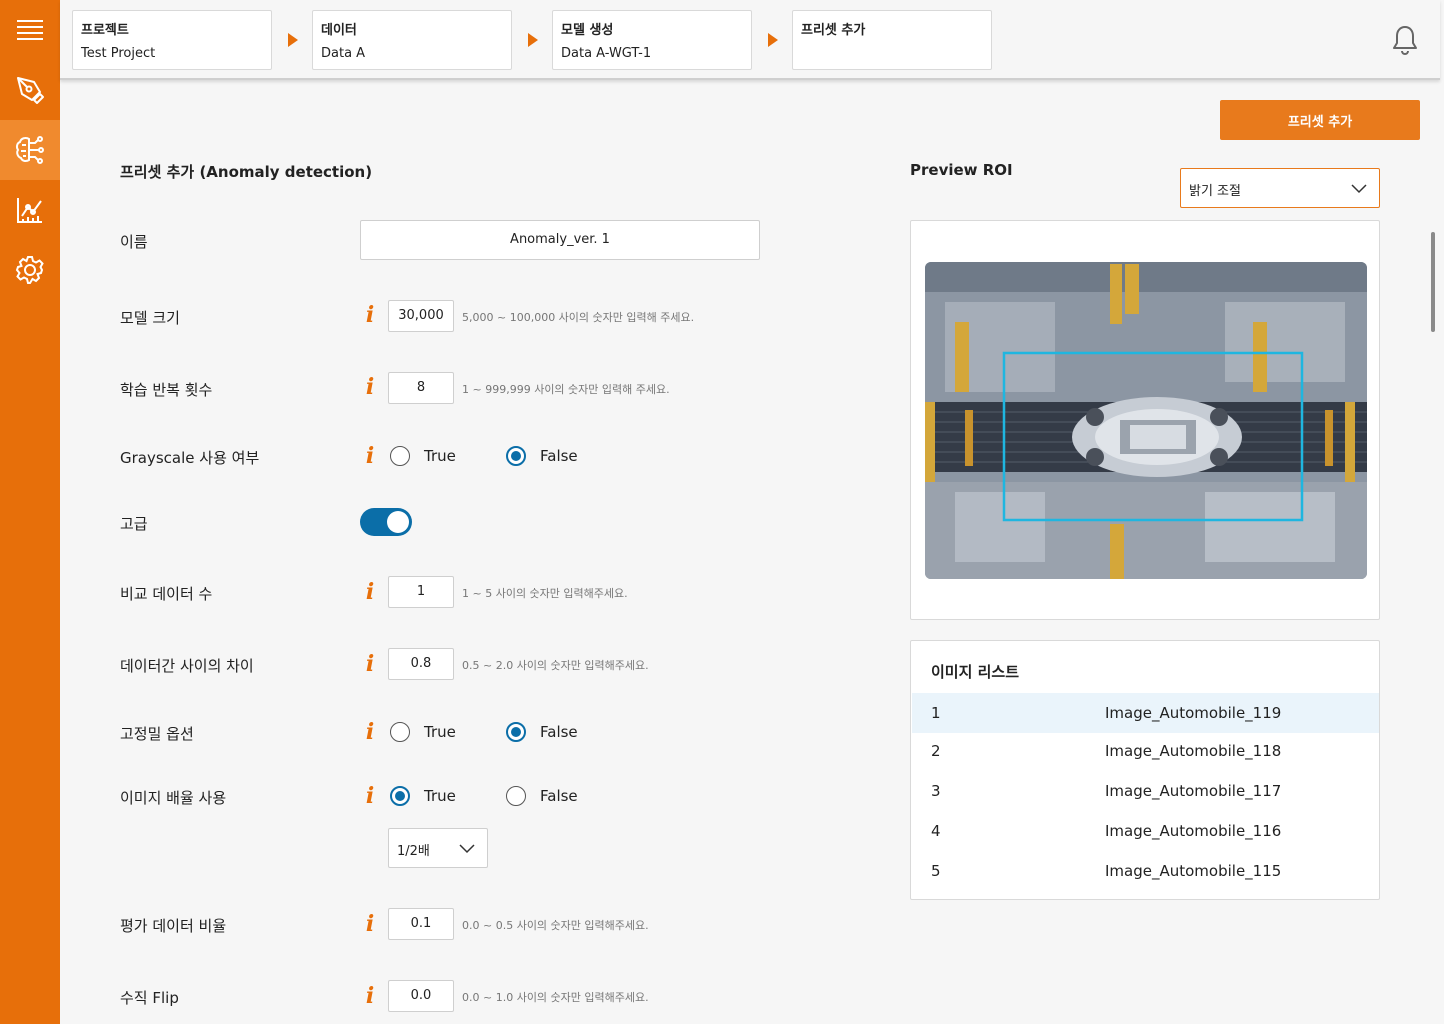 Image resolution: width=1444 pixels, height=1024 pixels. I want to click on breadcrumb-project: 프로젝트 Test Project, so click(172, 40).